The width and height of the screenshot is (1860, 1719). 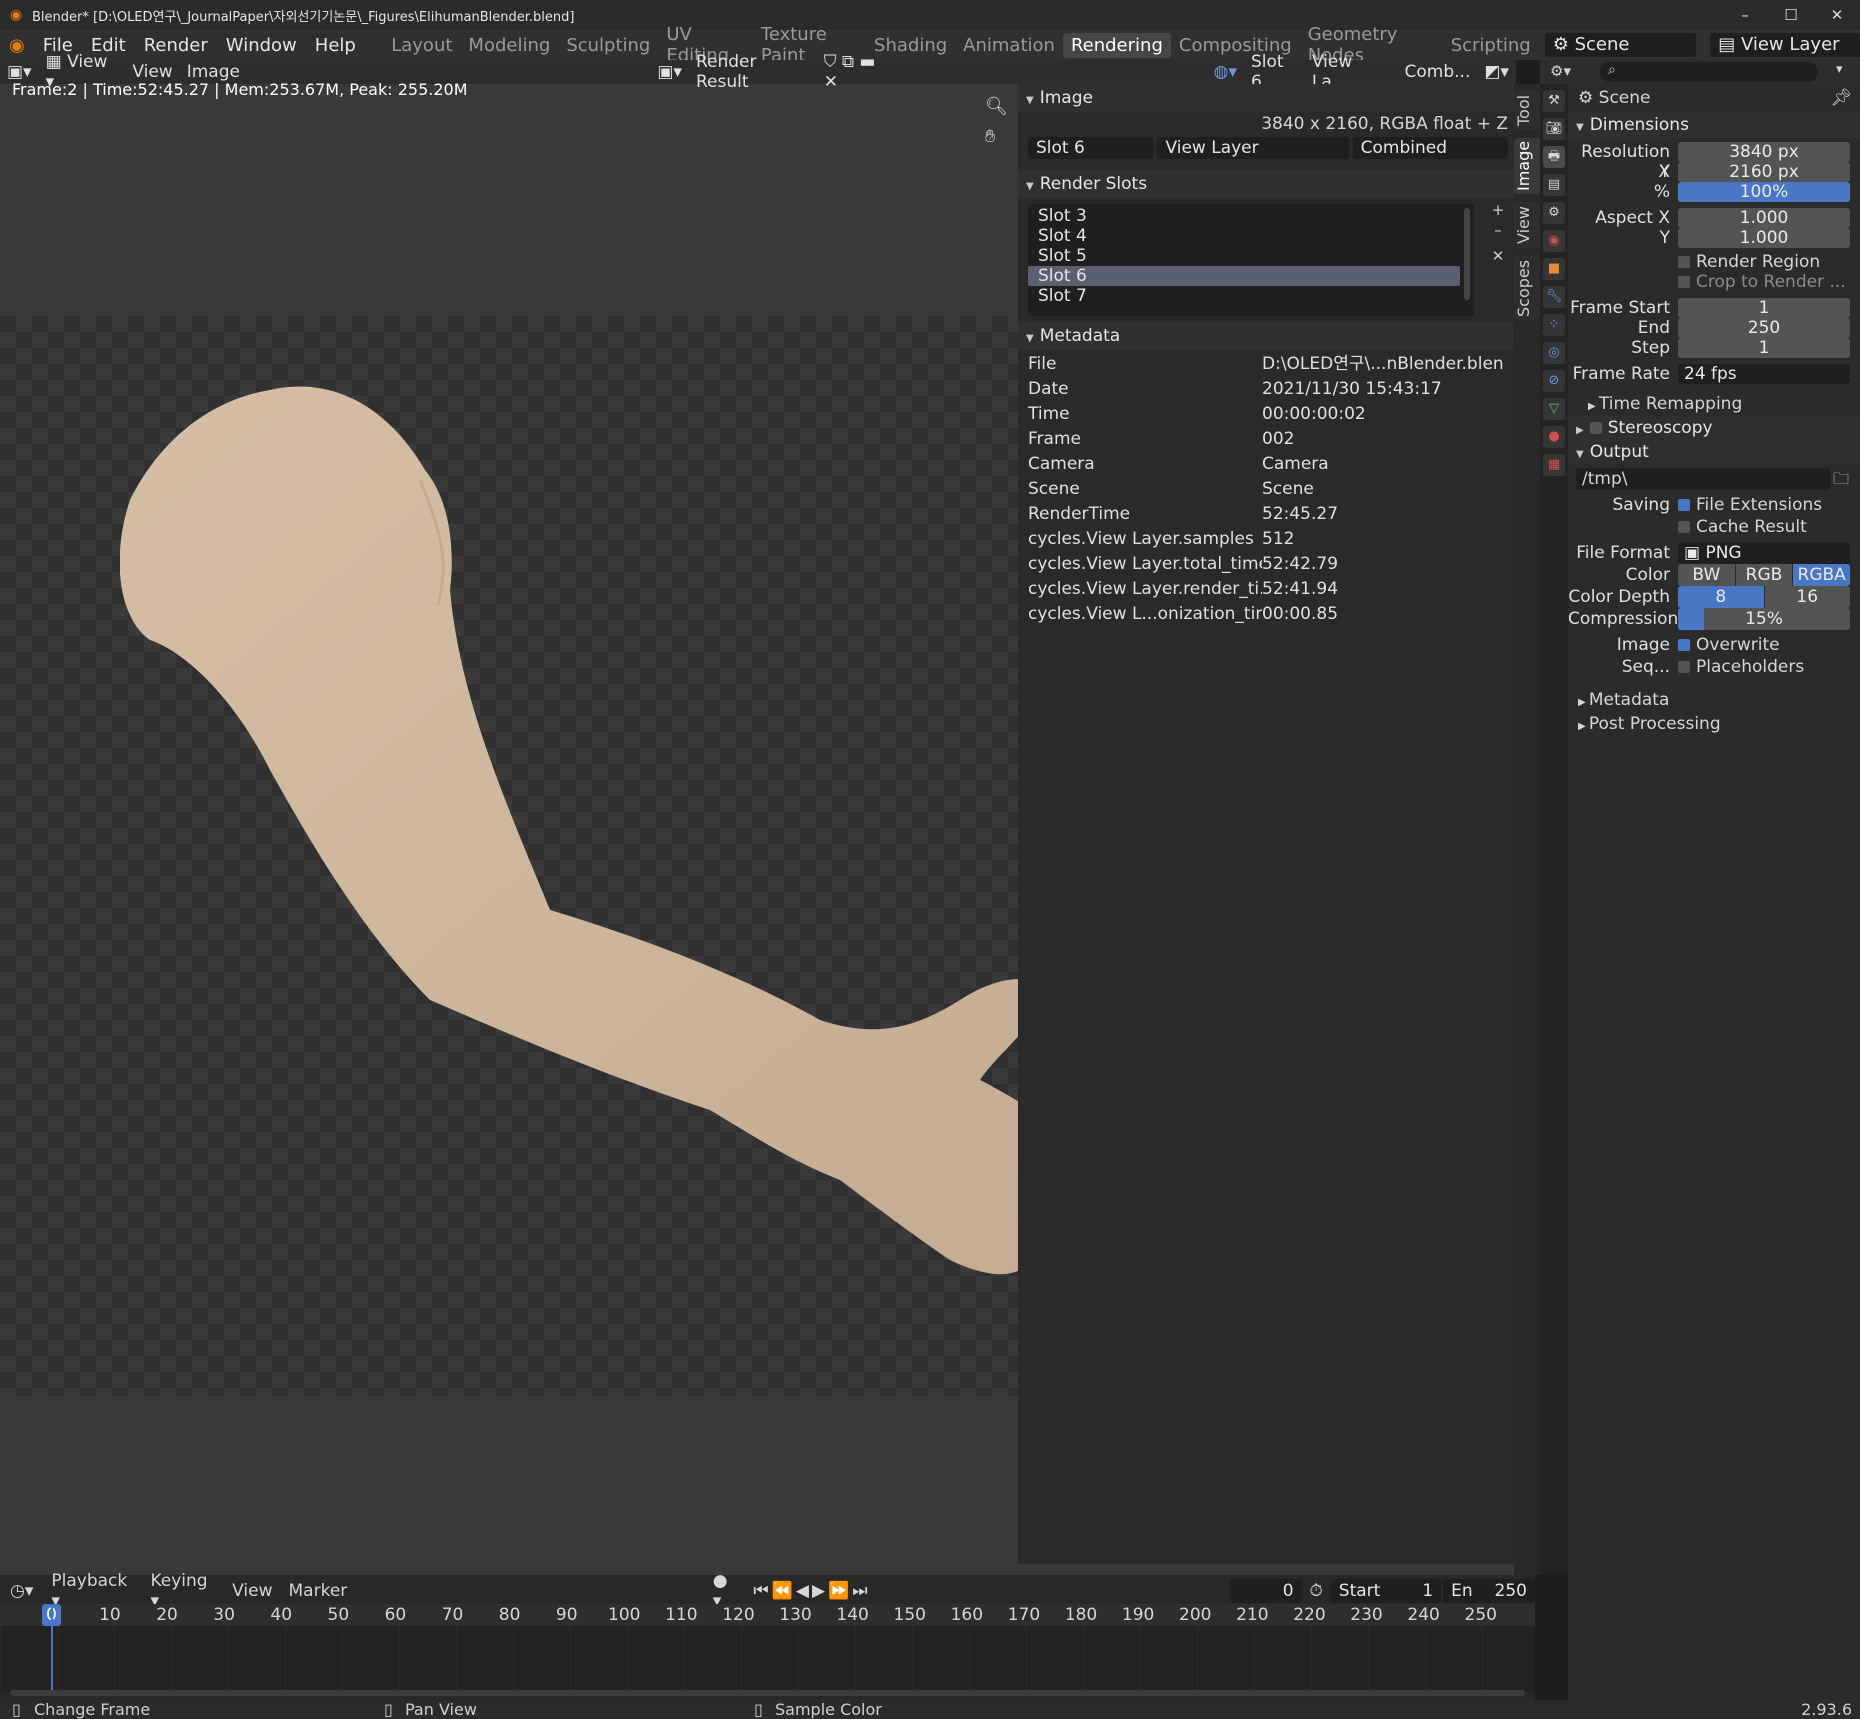 I want to click on metadata-section-header: ▼ Metadata, so click(x=1266, y=336).